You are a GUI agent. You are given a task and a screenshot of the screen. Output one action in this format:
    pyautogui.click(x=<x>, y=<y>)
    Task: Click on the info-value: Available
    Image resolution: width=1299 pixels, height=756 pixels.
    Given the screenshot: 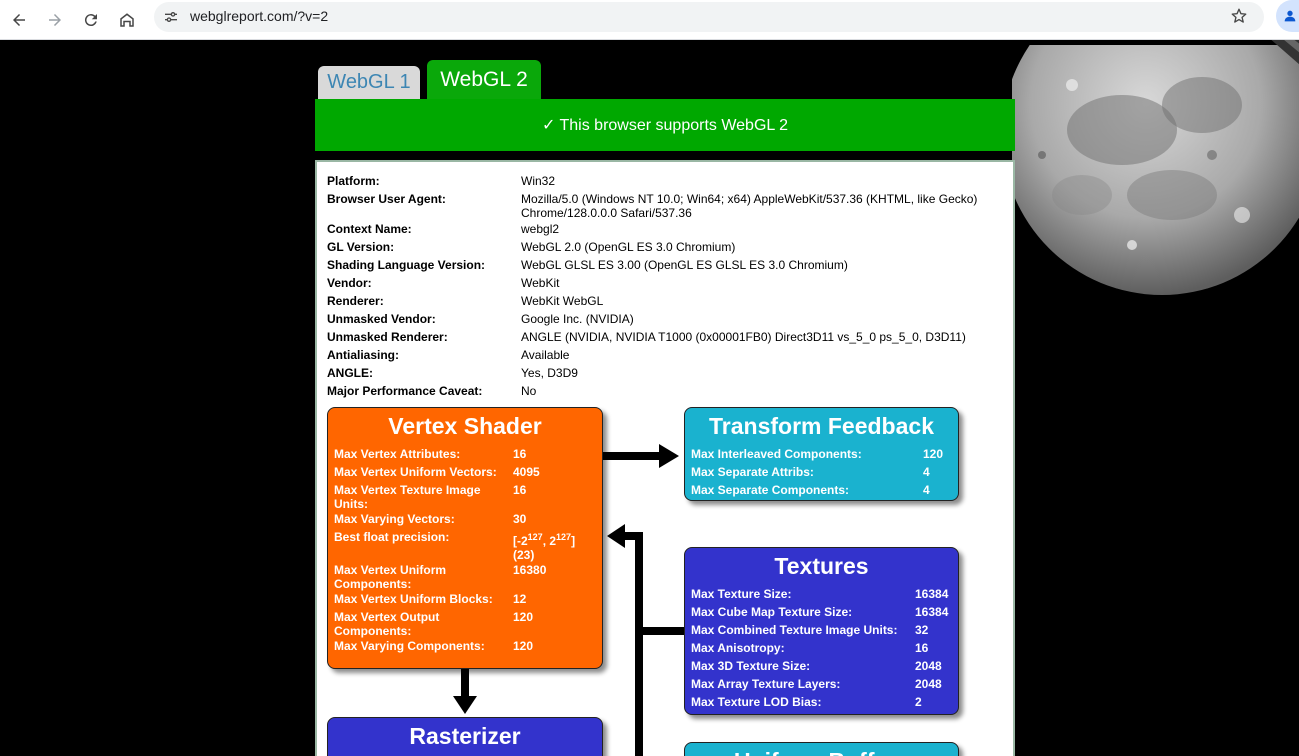 What is the action you would take?
    pyautogui.click(x=545, y=355)
    